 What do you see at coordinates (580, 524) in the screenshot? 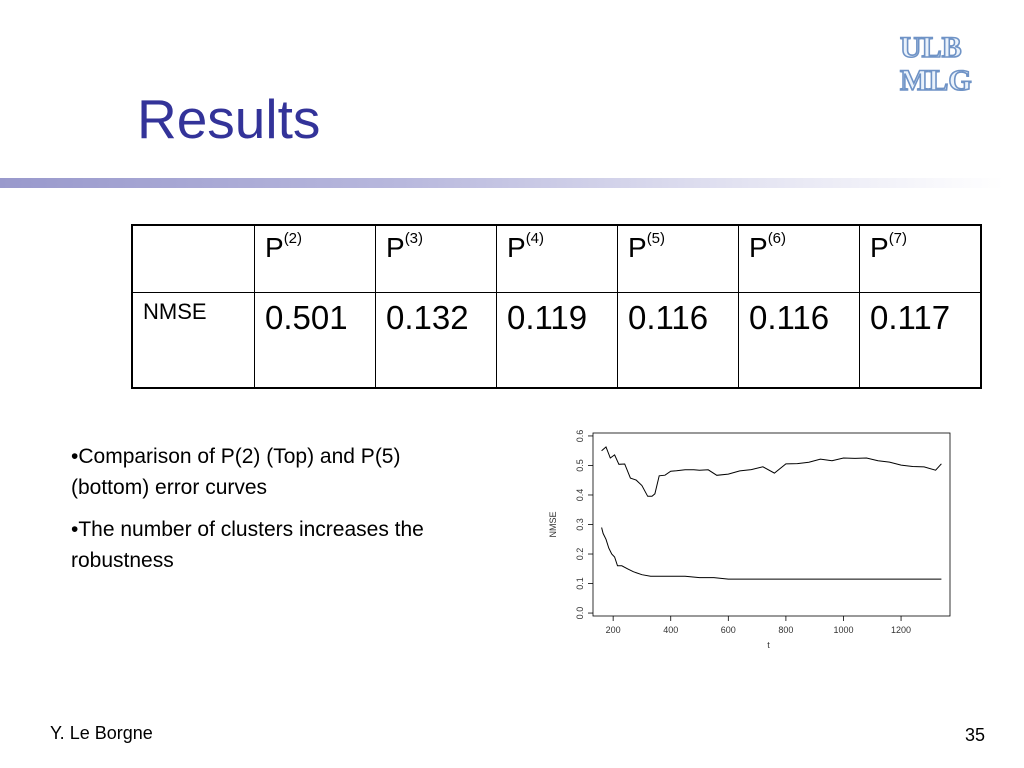
I see `y-tick-label: 0.3` at bounding box center [580, 524].